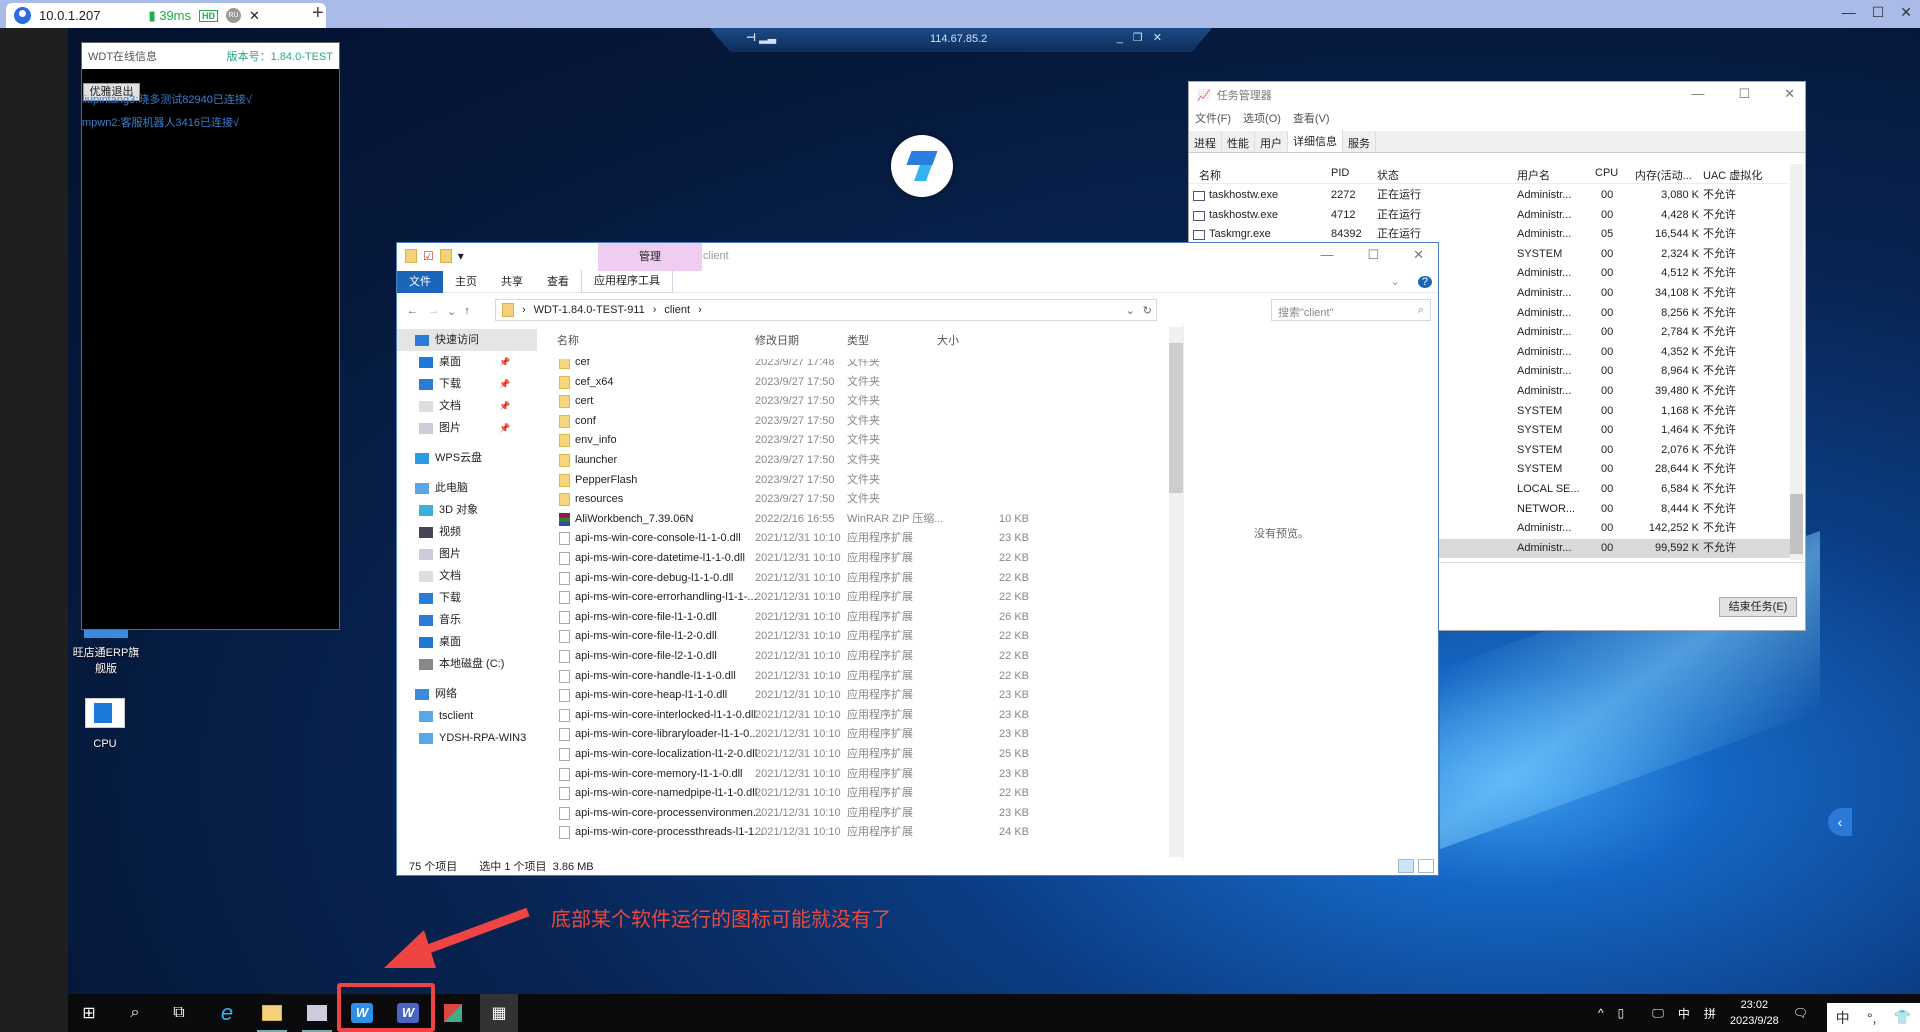 The image size is (1920, 1032). Describe the element at coordinates (777, 340) in the screenshot. I see `col-date: 修改日期` at that location.